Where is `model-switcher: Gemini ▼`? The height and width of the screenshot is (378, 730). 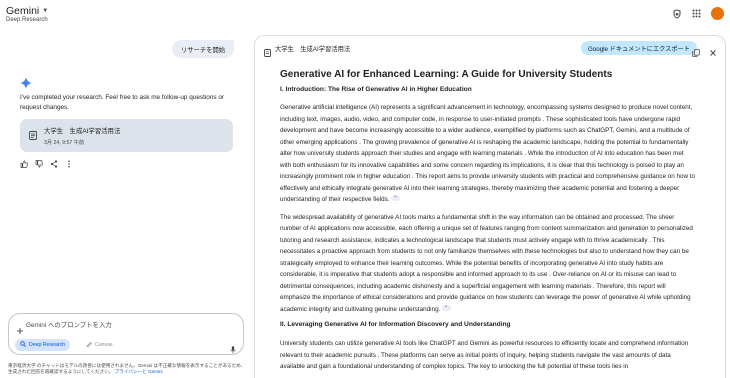 model-switcher: Gemini ▼ is located at coordinates (27, 11).